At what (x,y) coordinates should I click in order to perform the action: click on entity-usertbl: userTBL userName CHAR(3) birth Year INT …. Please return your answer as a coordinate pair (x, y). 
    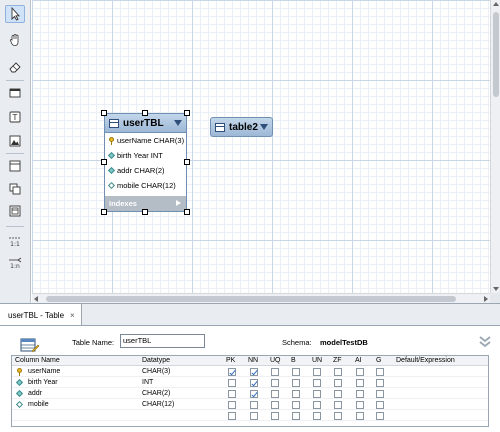
    Looking at the image, I should click on (145, 162).